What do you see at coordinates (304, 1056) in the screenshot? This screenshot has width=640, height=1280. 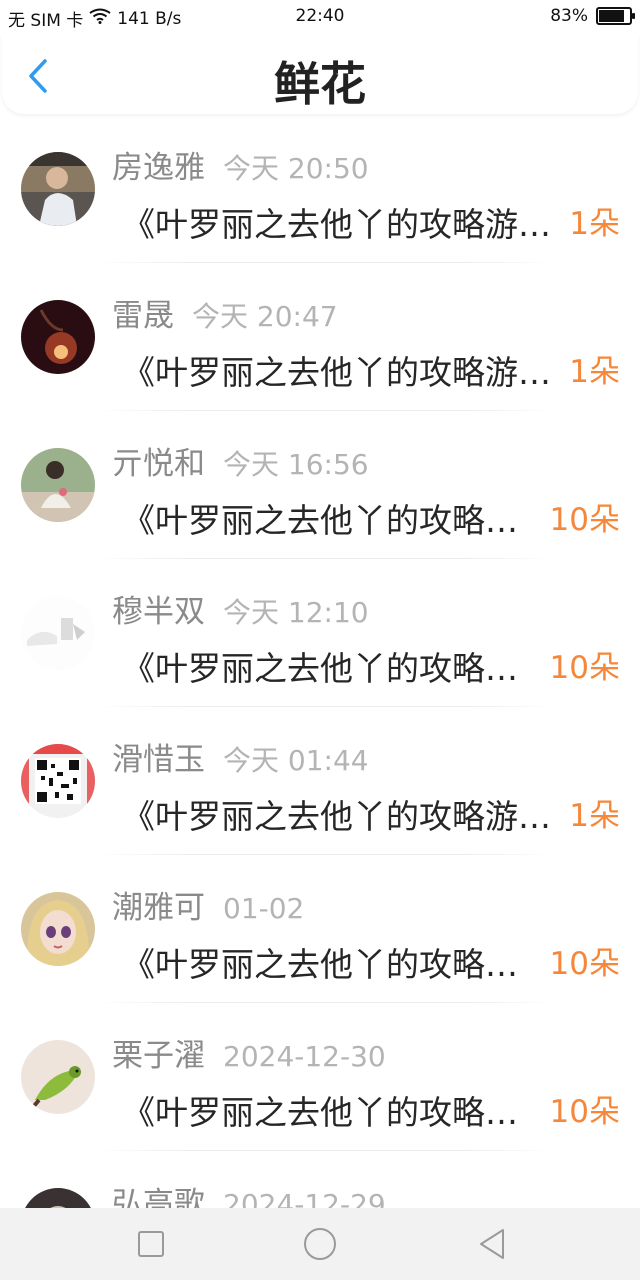 I see `timestamp: 2024-12-30` at bounding box center [304, 1056].